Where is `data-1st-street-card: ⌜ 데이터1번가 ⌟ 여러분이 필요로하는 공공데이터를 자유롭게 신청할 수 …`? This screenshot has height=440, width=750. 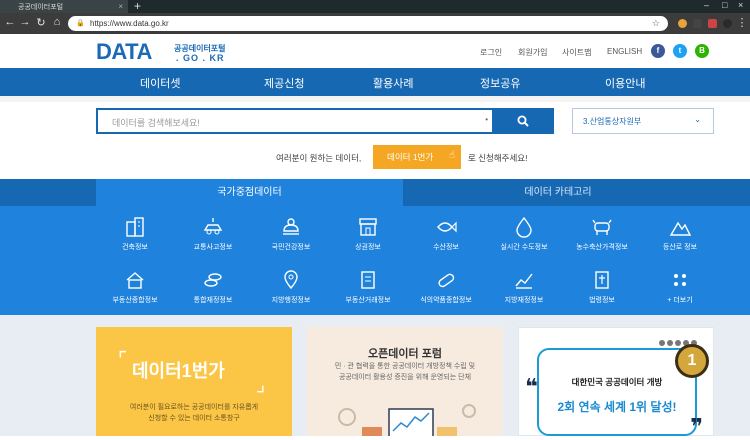
data-1st-street-card: ⌜ 데이터1번가 ⌟ 여러분이 필요로하는 공공데이터를 자유롭게 신청할 수 … is located at coordinates (194, 381).